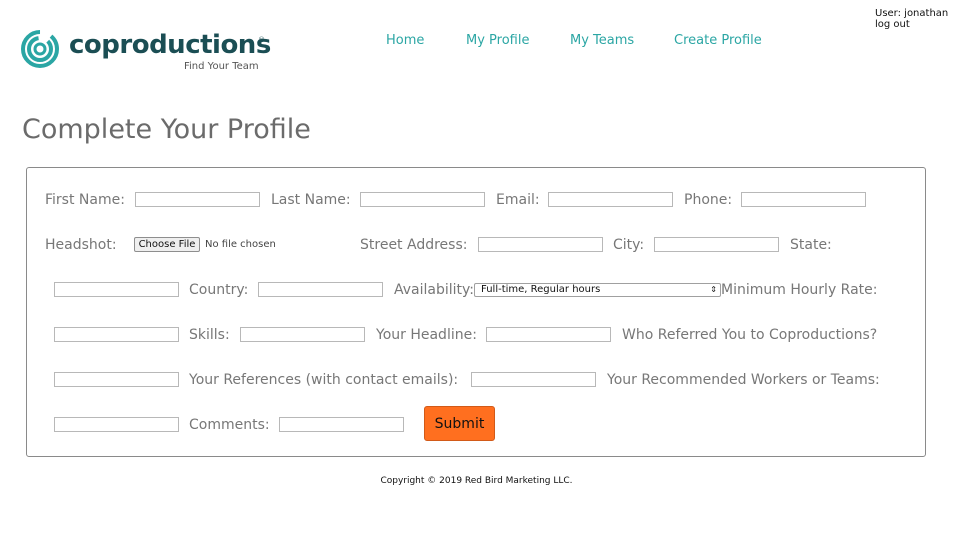 The image size is (953, 543). Describe the element at coordinates (708, 200) in the screenshot. I see `phone-label: Phone:` at that location.